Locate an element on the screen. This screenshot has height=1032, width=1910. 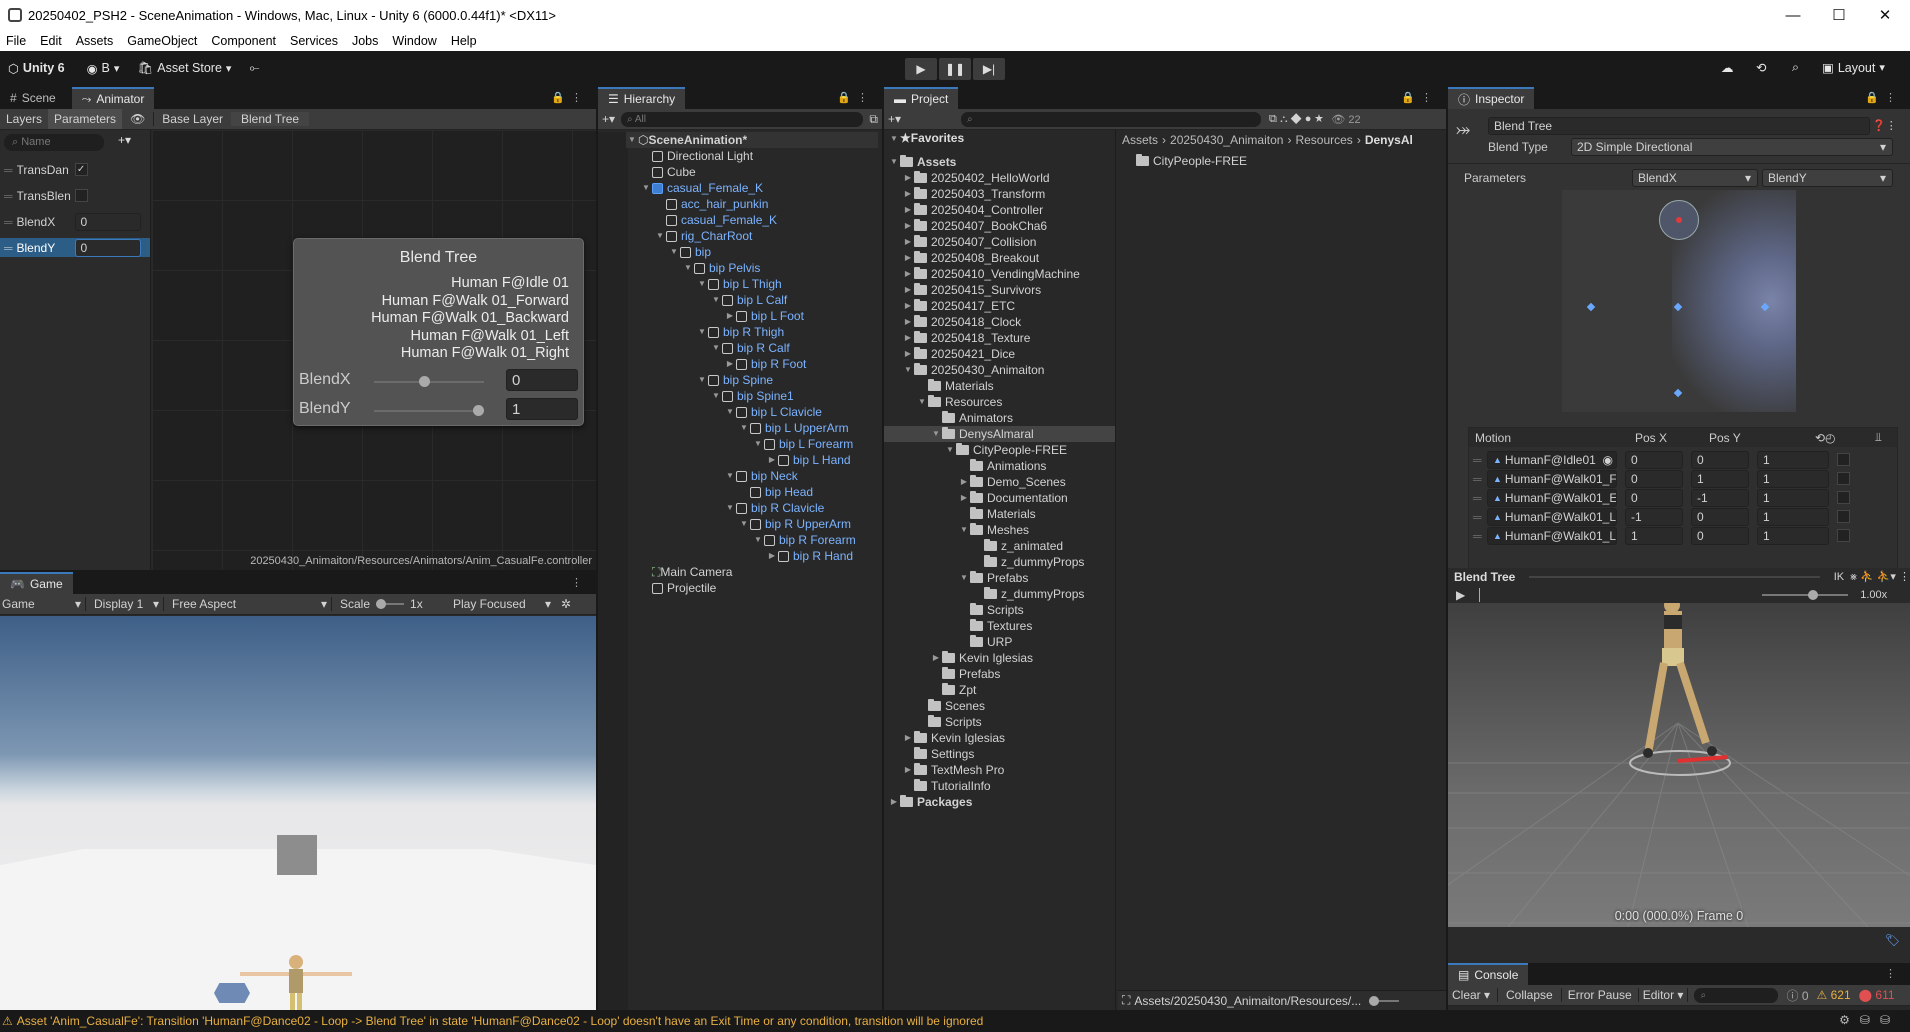
minimize-button: — is located at coordinates (1793, 15).